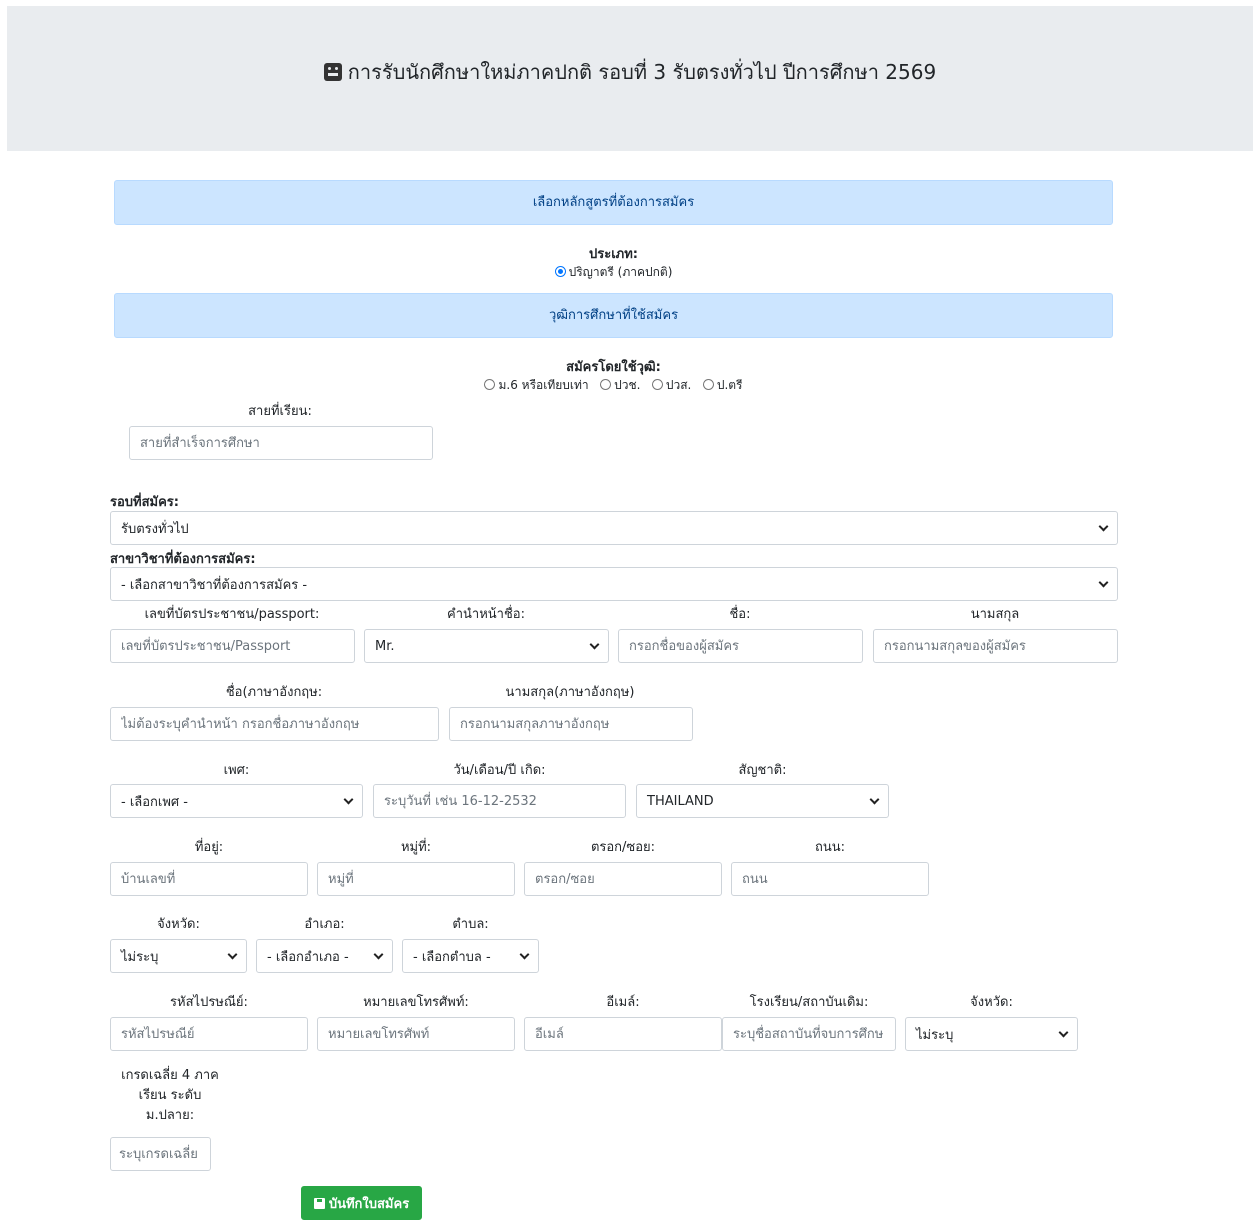 Image resolution: width=1253 pixels, height=1221 pixels. I want to click on major-value: - เลือกสาขาวิชาที่ต้องการสมัคร -, so click(214, 585).